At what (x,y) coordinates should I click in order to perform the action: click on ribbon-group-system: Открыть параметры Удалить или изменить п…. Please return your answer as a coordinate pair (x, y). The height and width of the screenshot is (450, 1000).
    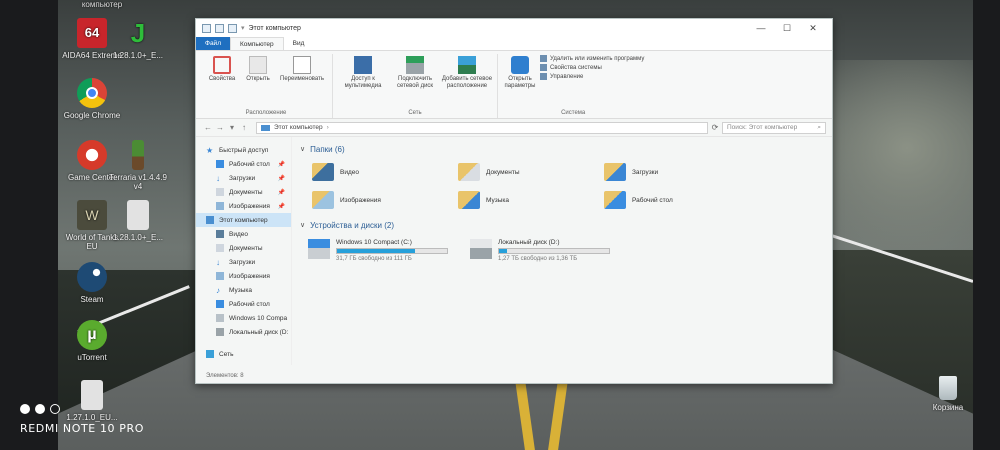
    Looking at the image, I should click on (573, 86).